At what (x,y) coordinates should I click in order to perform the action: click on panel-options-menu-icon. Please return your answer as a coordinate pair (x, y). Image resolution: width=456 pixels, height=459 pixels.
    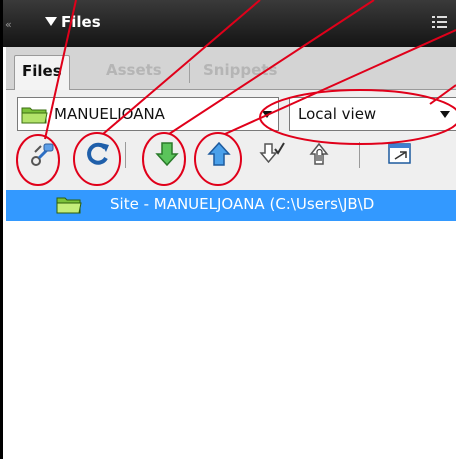
    Looking at the image, I should click on (441, 22).